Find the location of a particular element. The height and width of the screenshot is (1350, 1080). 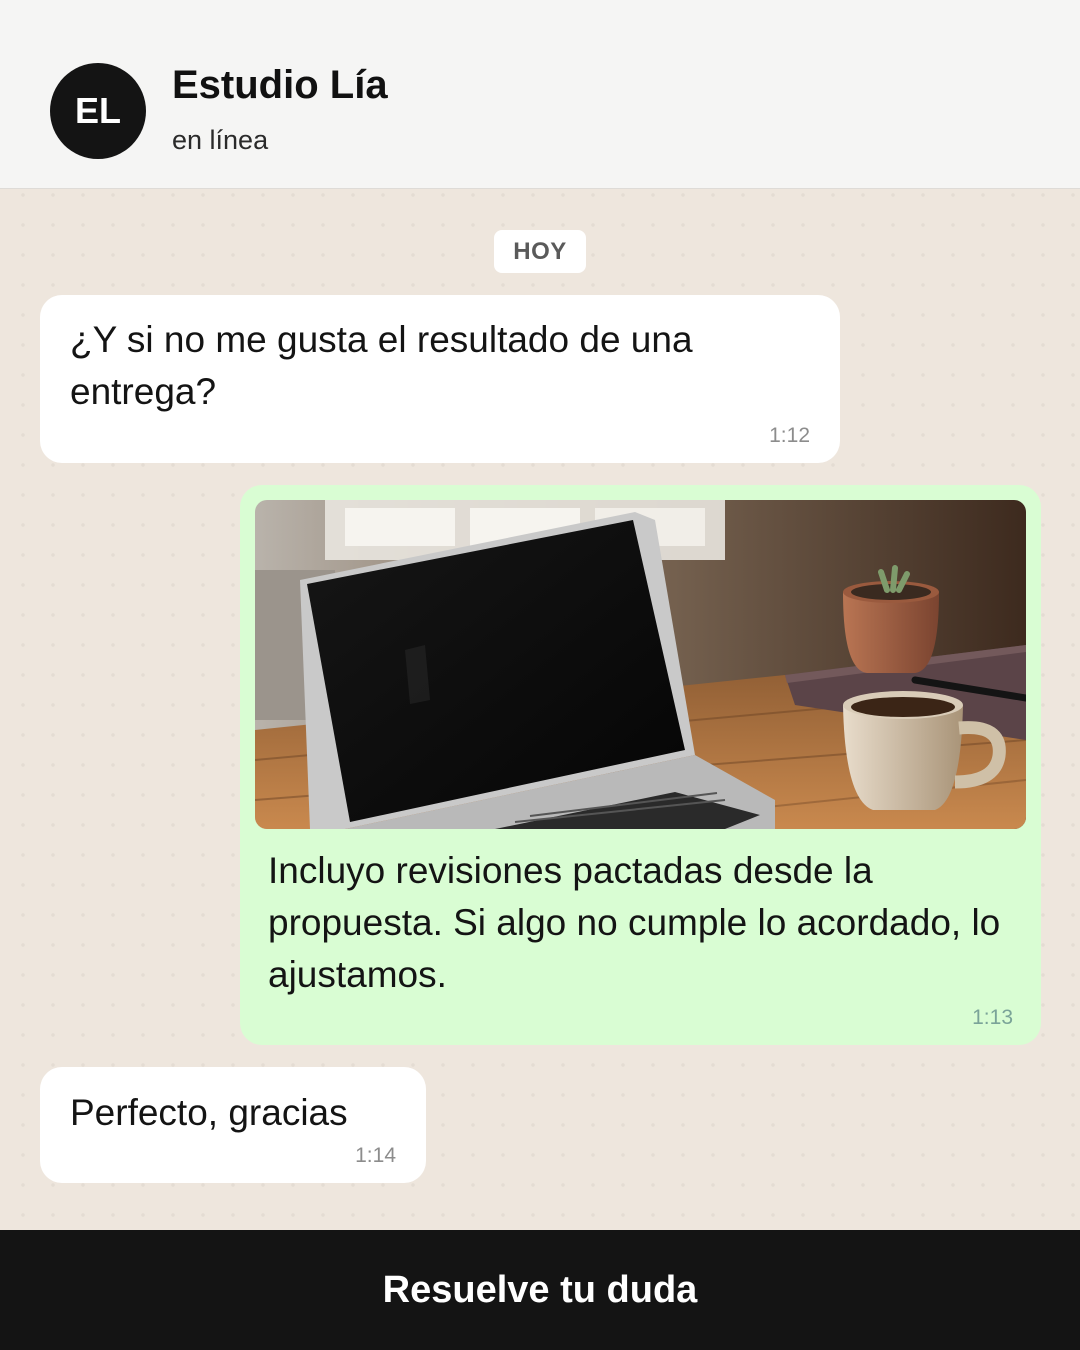

avatar: EL is located at coordinates (98, 111).